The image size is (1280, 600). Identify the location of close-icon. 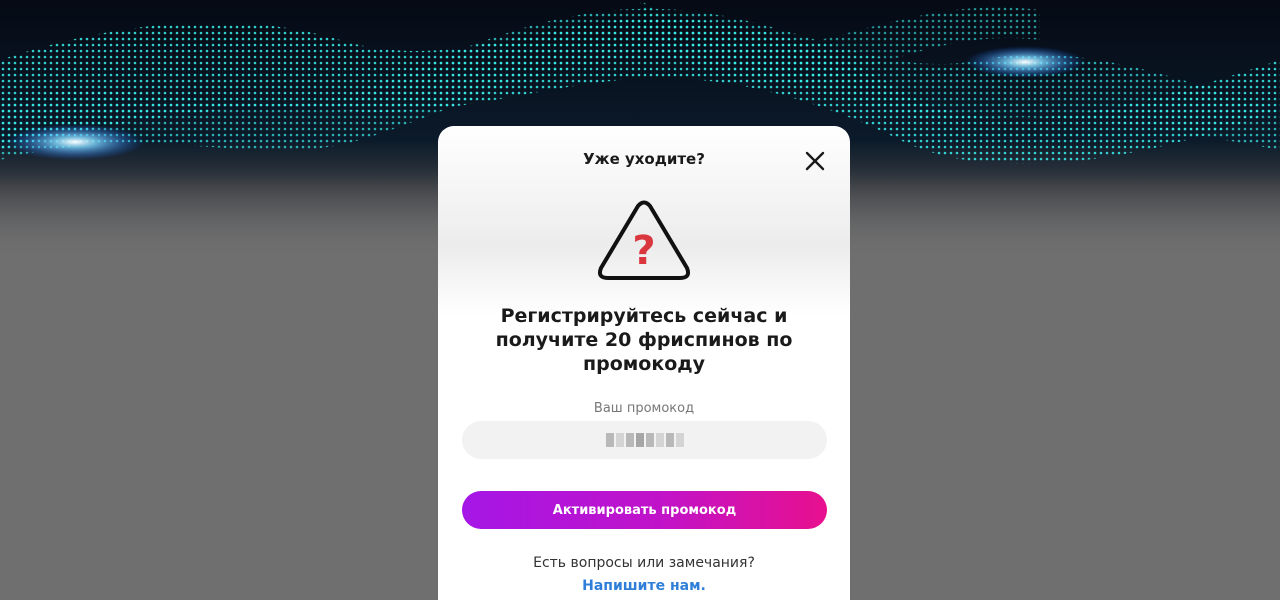
(815, 161).